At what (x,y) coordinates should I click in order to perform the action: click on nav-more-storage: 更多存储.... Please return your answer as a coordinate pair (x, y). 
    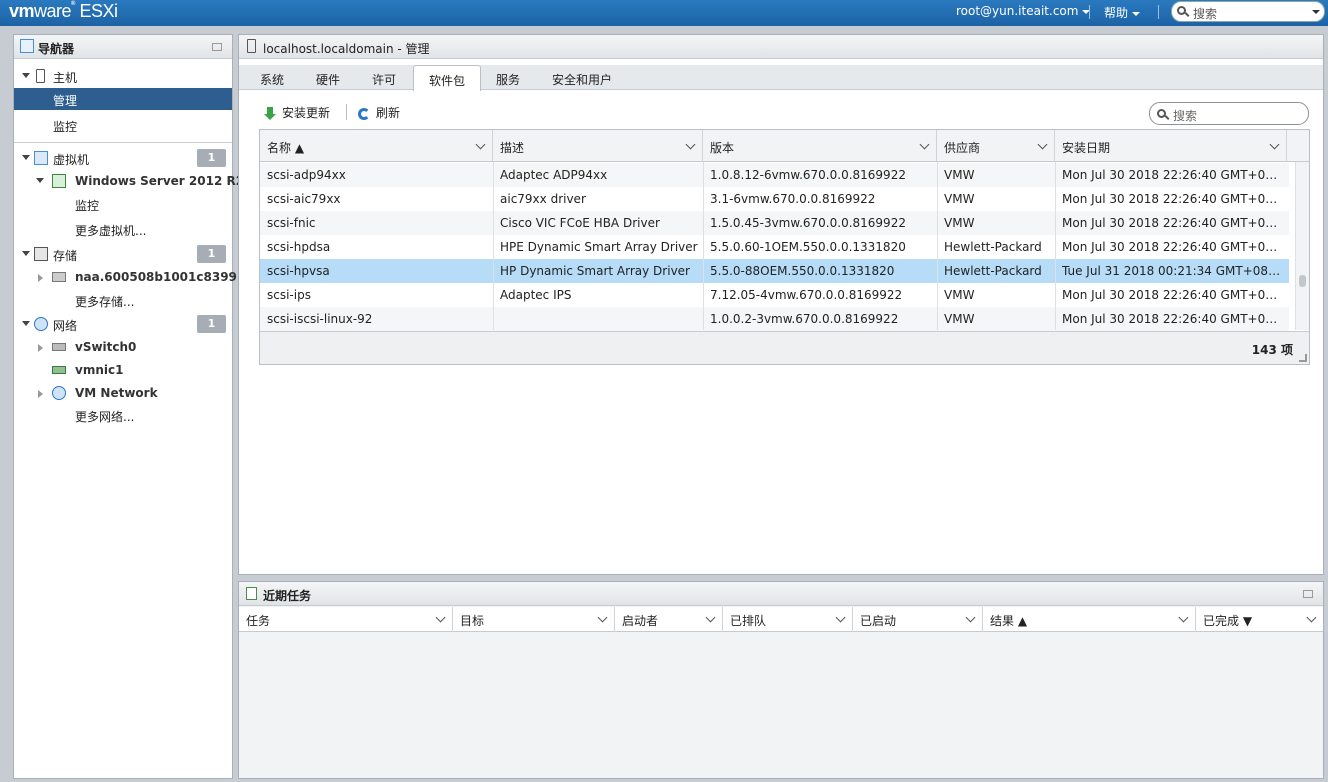
    Looking at the image, I should click on (123, 300).